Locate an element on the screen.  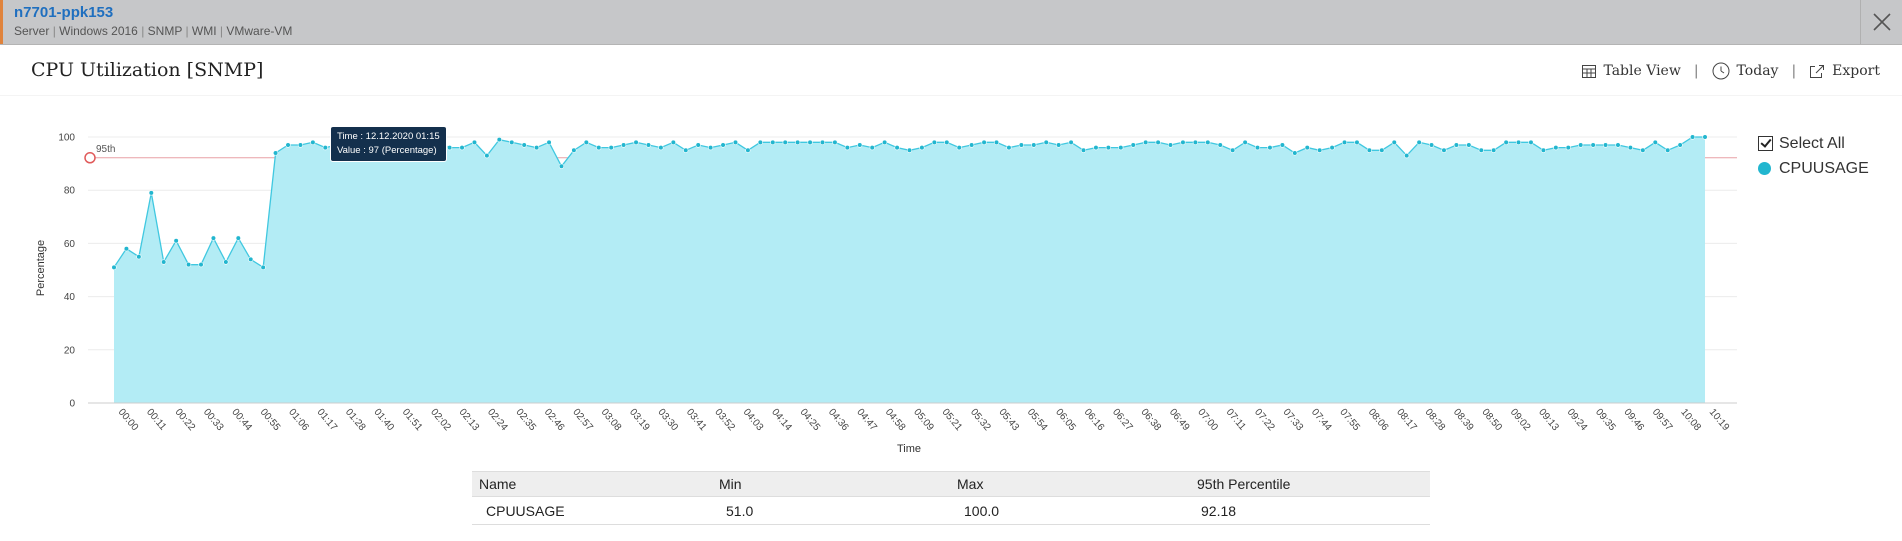
select-all-checkbox: Select All is located at coordinates (1813, 143).